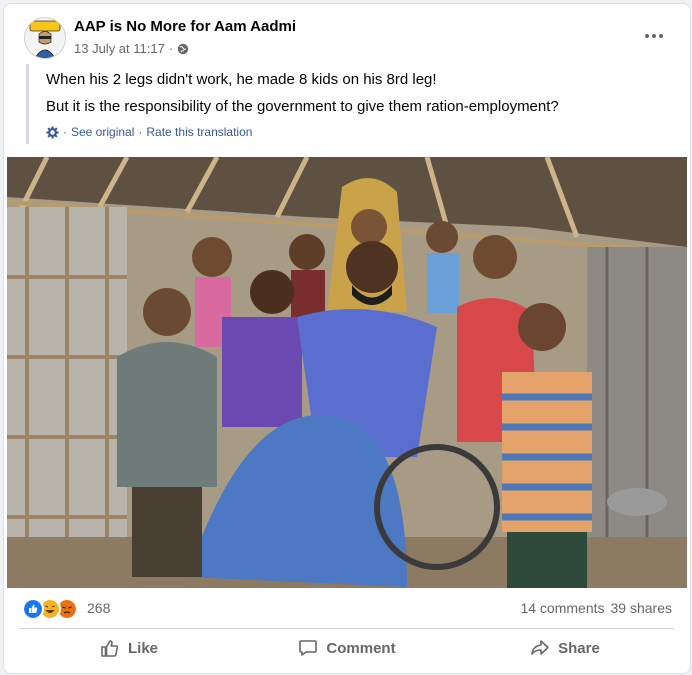 The height and width of the screenshot is (675, 692). Describe the element at coordinates (308, 648) in the screenshot. I see `comment-icon` at that location.